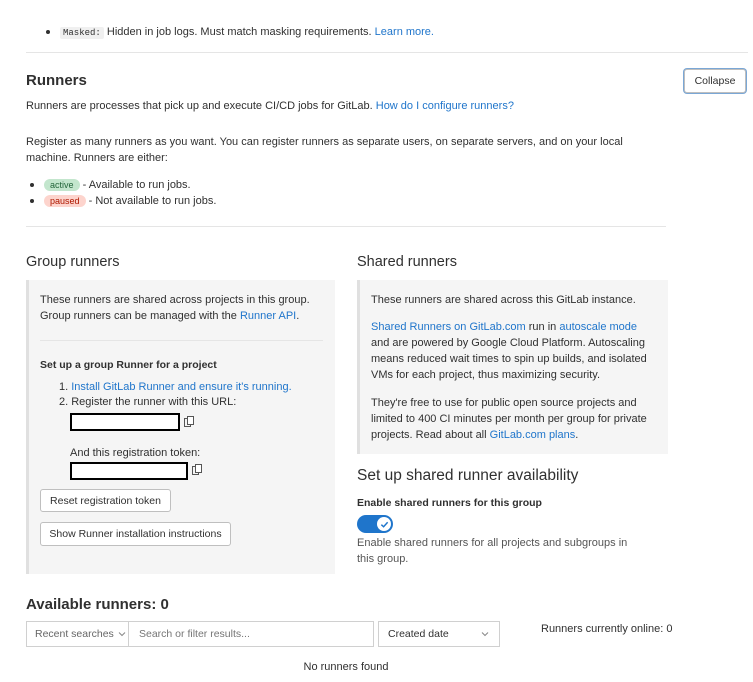  I want to click on masked-code: Masked:, so click(82, 33).